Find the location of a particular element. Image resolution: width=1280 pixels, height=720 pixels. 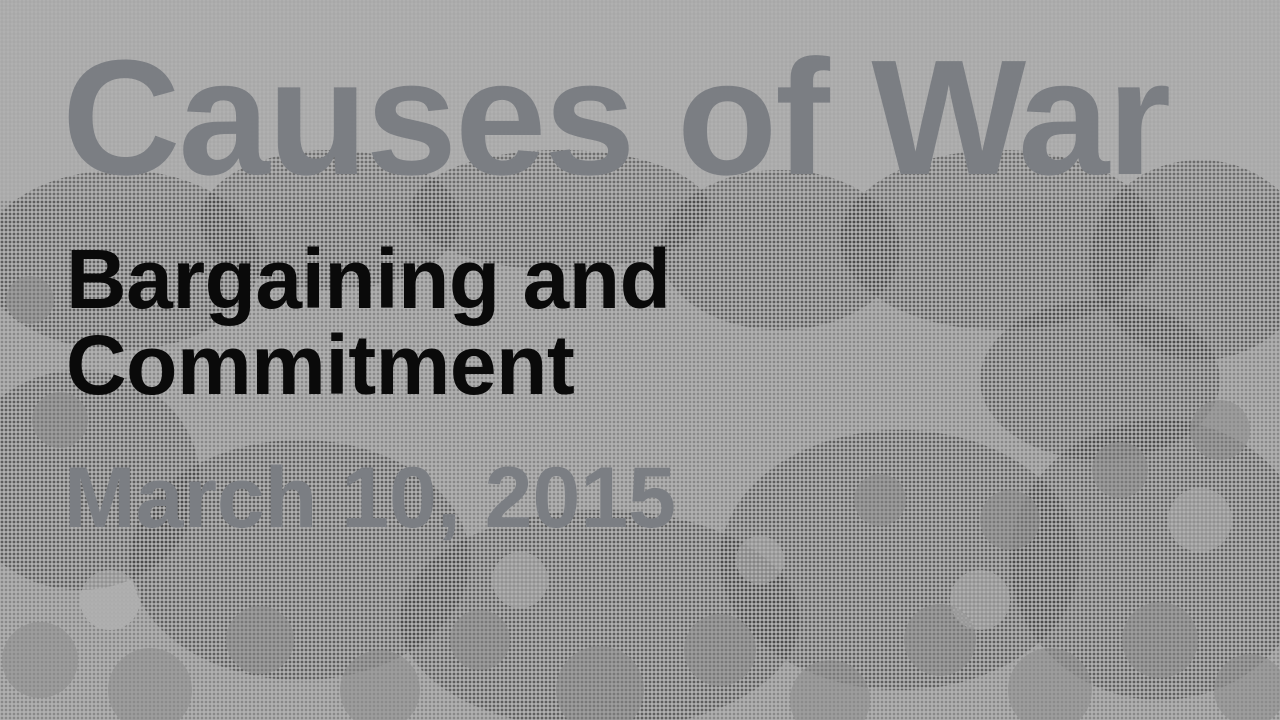

subtitle-line-1: Bargaining and is located at coordinates (368, 279).